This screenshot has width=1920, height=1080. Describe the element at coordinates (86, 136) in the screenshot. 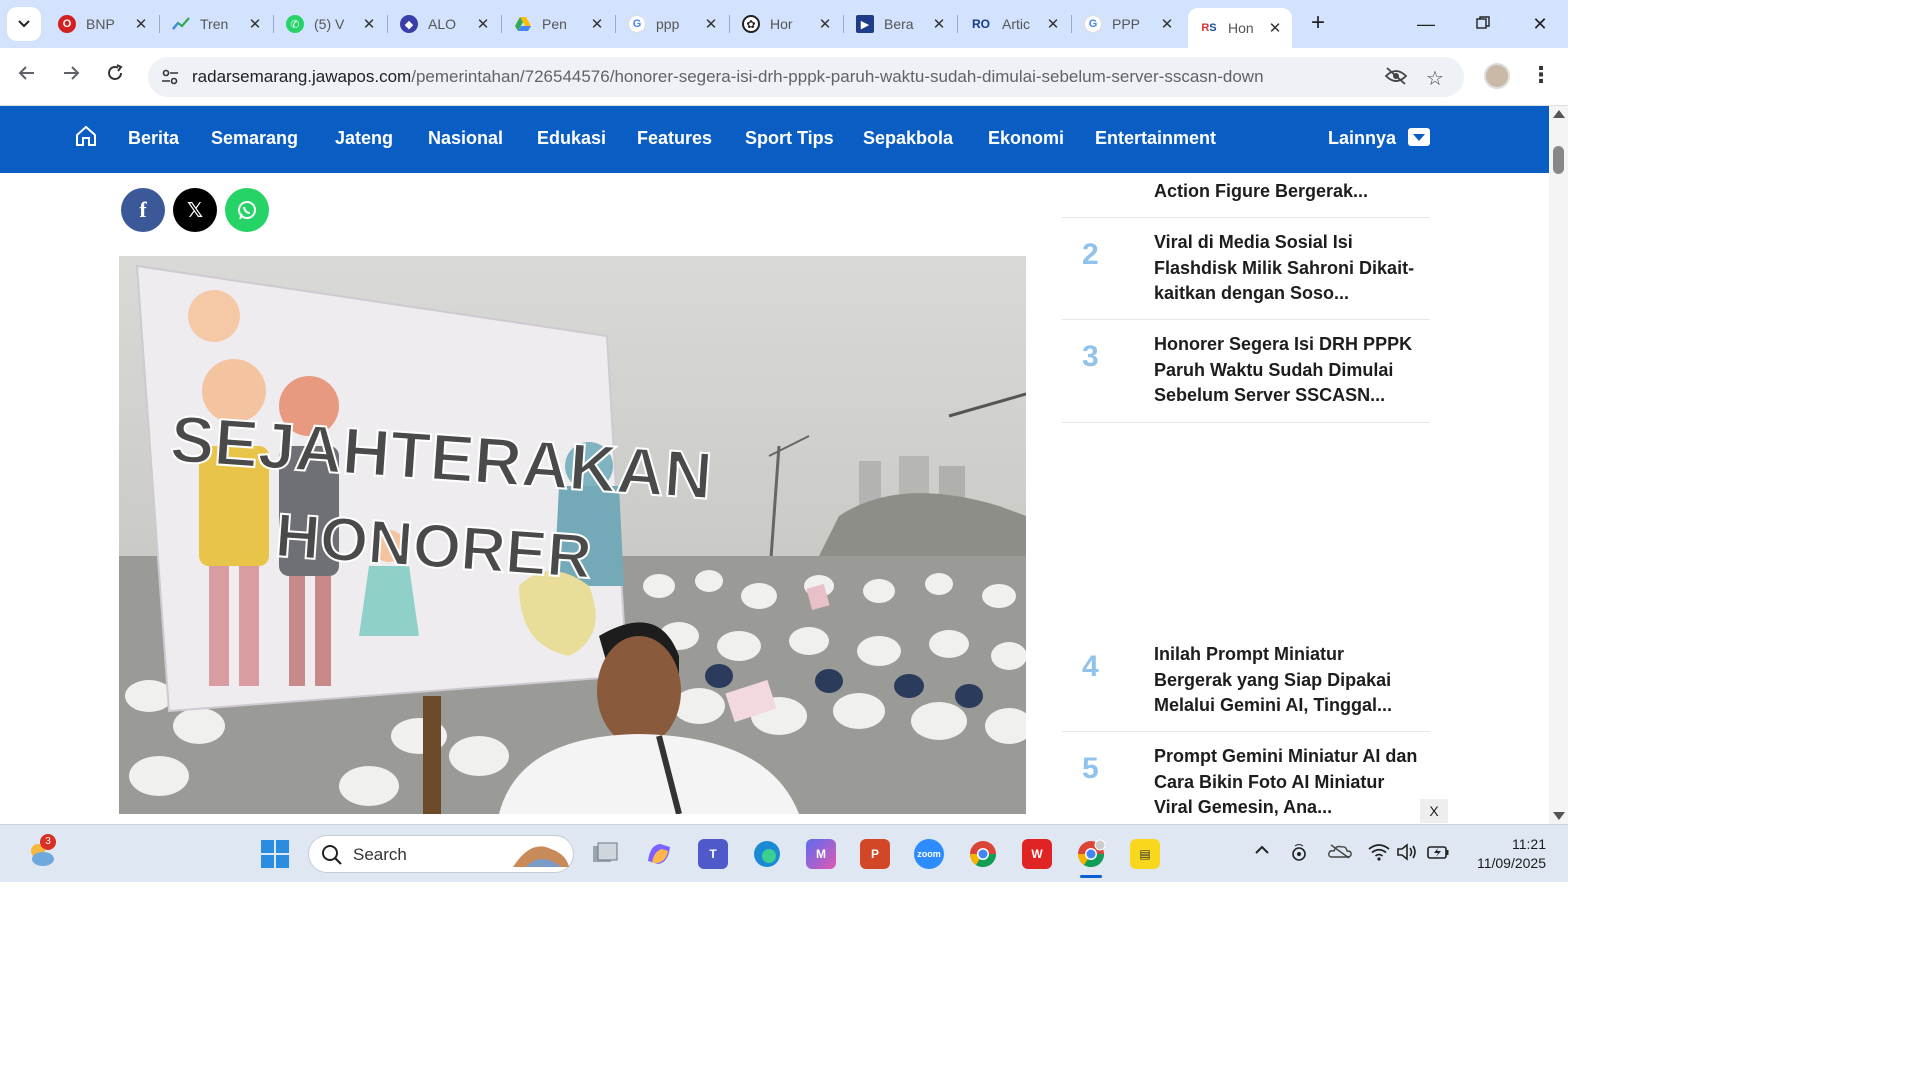

I see `home-icon` at that location.